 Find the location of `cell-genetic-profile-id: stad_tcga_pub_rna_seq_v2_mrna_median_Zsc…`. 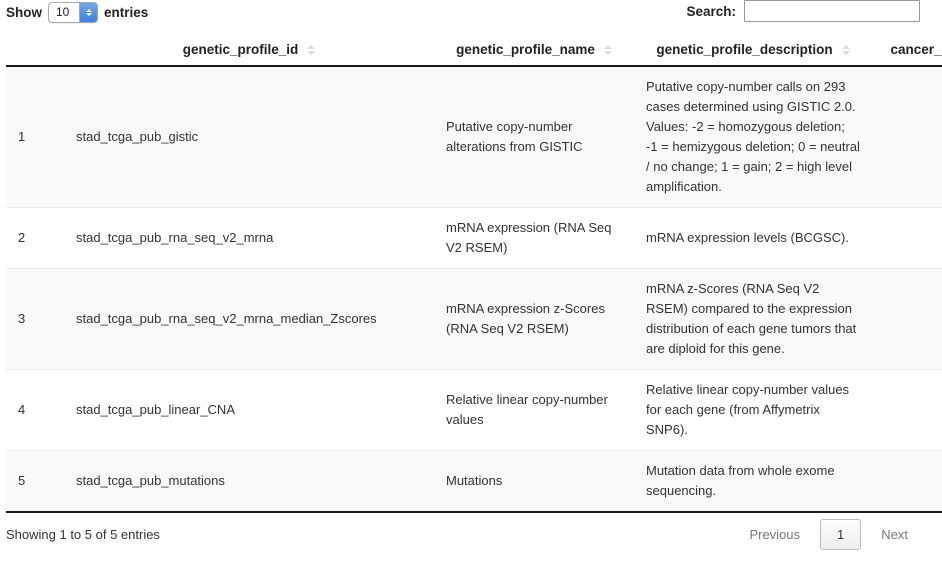

cell-genetic-profile-id: stad_tcga_pub_rna_seq_v2_mrna_median_Zsc… is located at coordinates (249, 319).